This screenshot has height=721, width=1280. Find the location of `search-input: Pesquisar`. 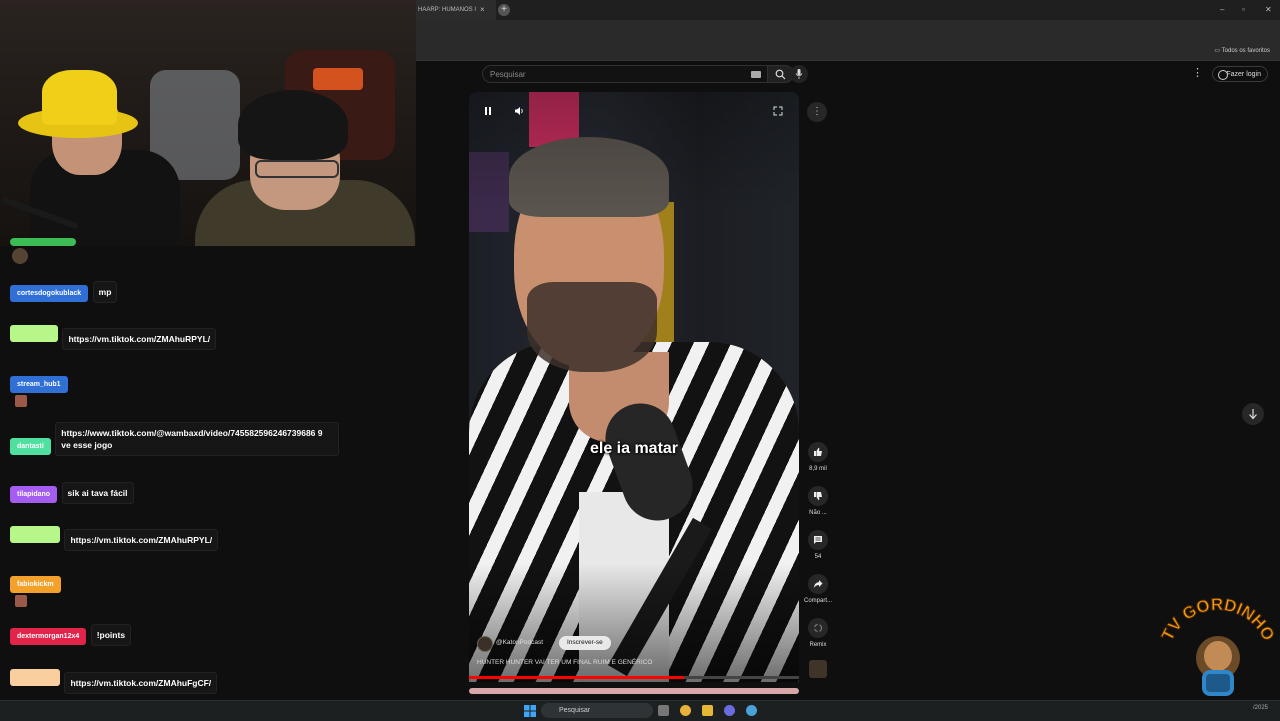

search-input: Pesquisar is located at coordinates (625, 74).